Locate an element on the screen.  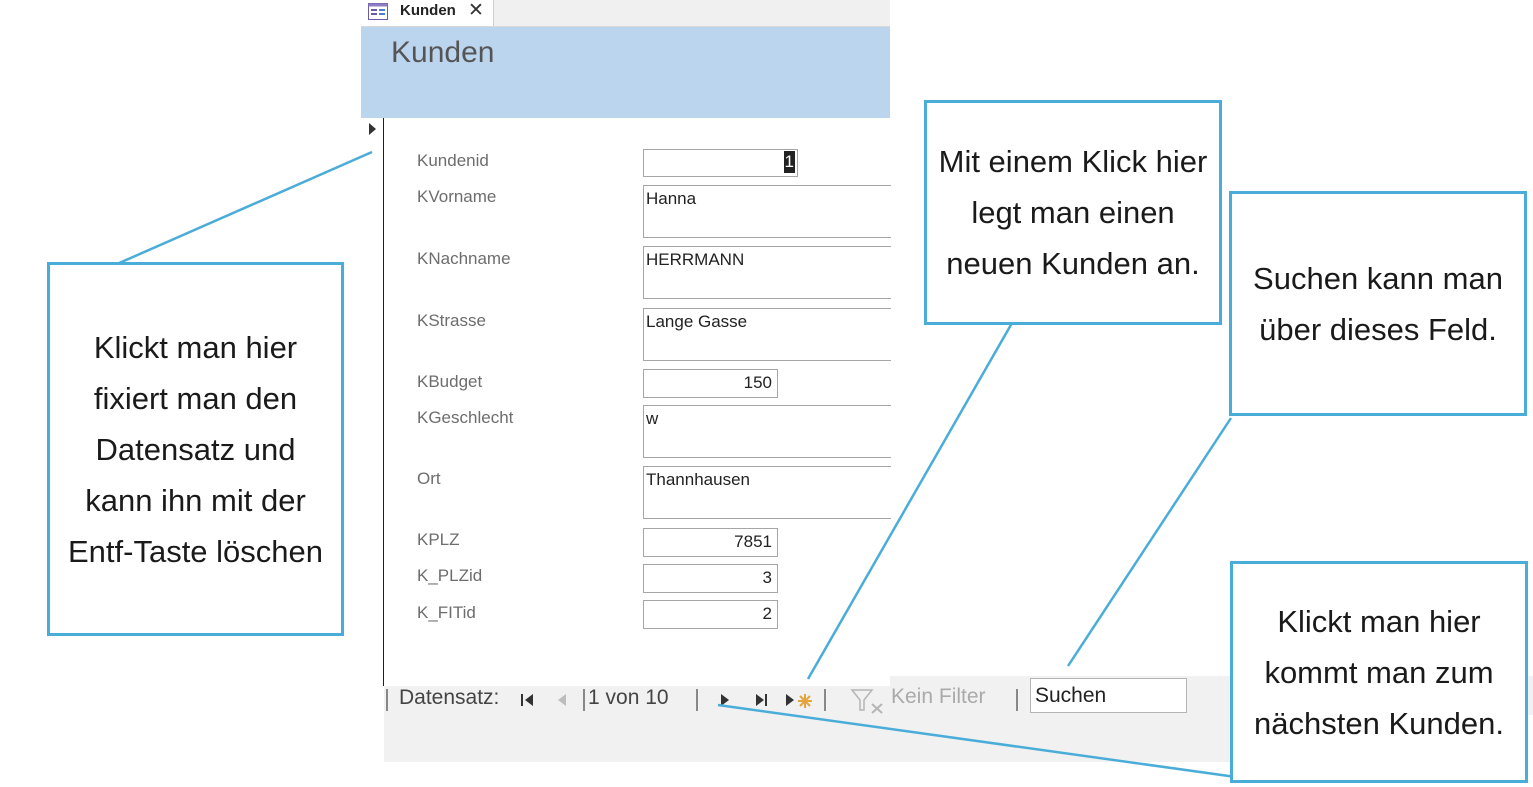
kundenid-value: 1 is located at coordinates (789, 162).